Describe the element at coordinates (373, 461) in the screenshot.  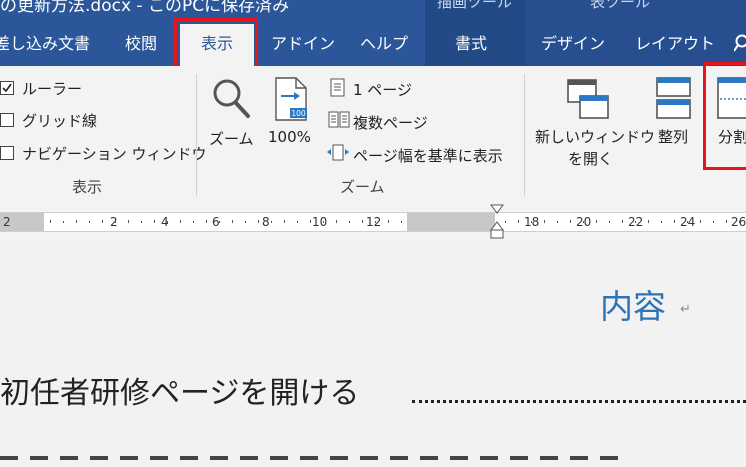
I see `next-line-fragment` at that location.